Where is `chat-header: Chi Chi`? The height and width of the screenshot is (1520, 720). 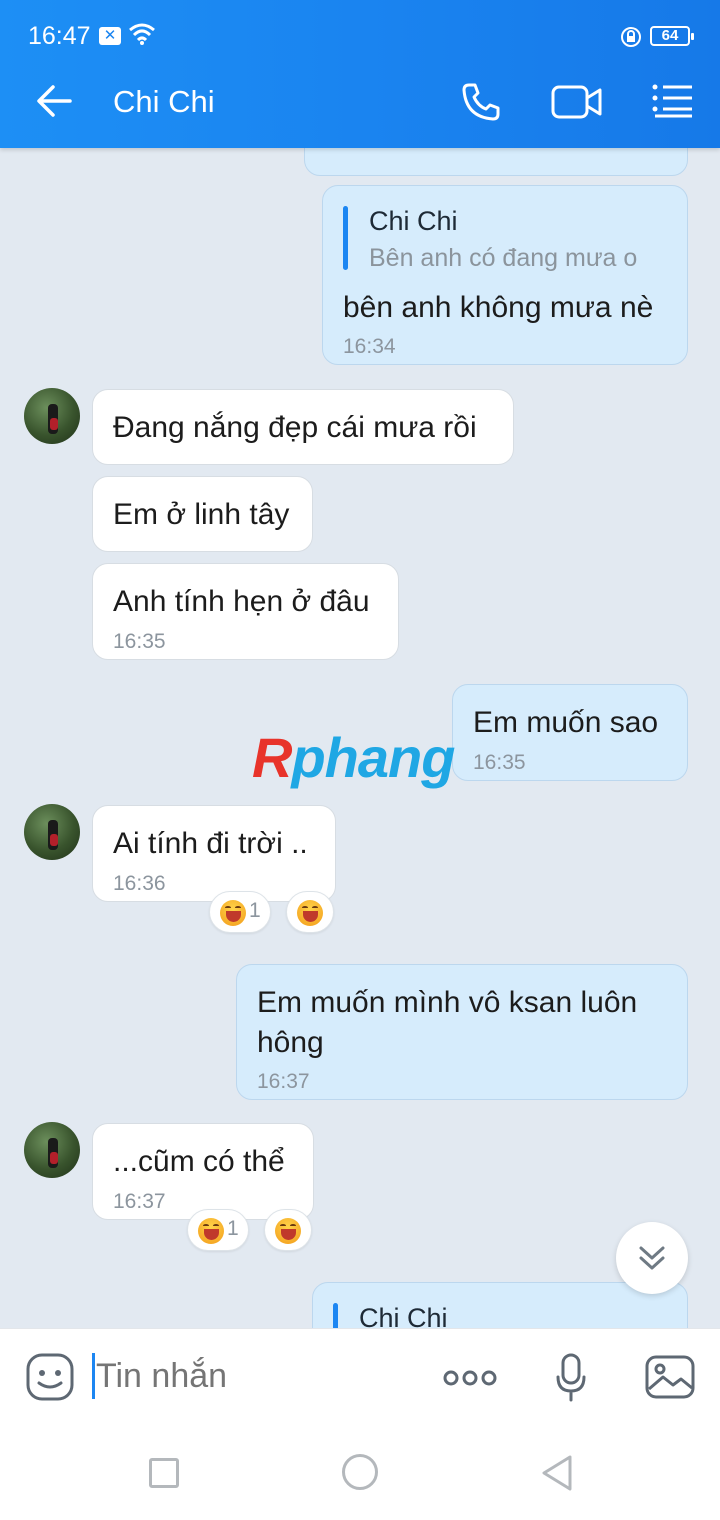
chat-header: Chi Chi is located at coordinates (360, 101).